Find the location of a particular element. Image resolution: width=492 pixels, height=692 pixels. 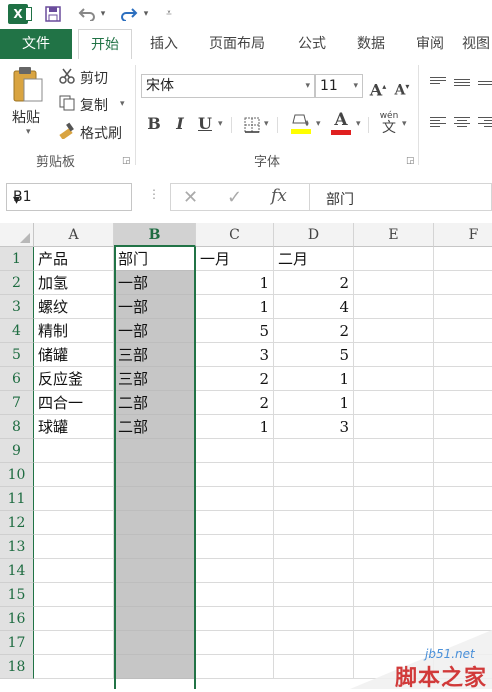

phonetic-guide-icon: wén 文 is located at coordinates (389, 124).